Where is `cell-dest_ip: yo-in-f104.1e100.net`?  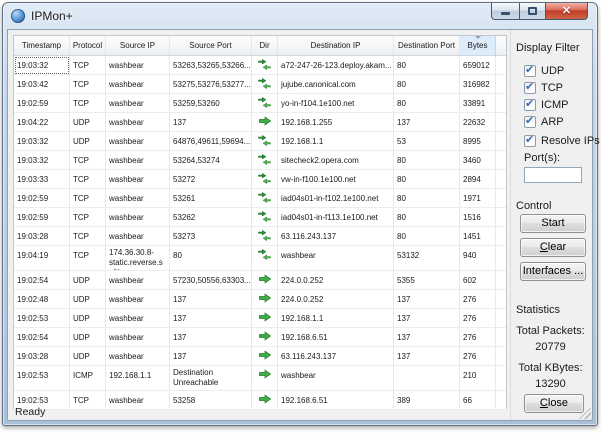
cell-dest_ip: yo-in-f104.1e100.net is located at coordinates (336, 103).